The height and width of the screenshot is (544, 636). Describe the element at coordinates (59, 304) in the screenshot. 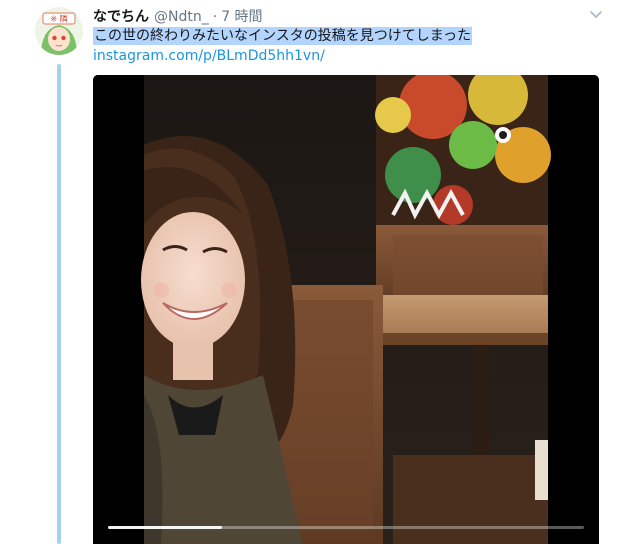

I see `thread-line` at that location.